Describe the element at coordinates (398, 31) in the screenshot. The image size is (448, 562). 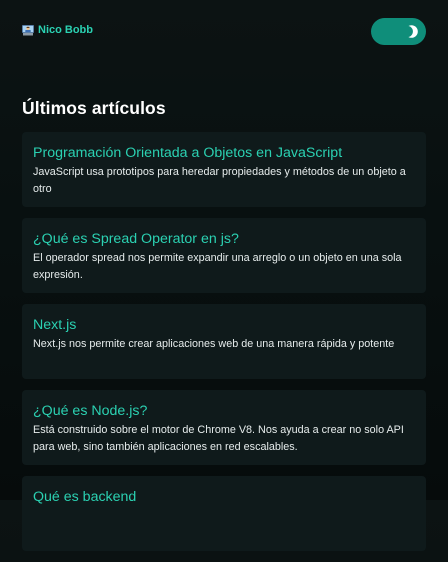
I see `theme-toggle-button` at that location.